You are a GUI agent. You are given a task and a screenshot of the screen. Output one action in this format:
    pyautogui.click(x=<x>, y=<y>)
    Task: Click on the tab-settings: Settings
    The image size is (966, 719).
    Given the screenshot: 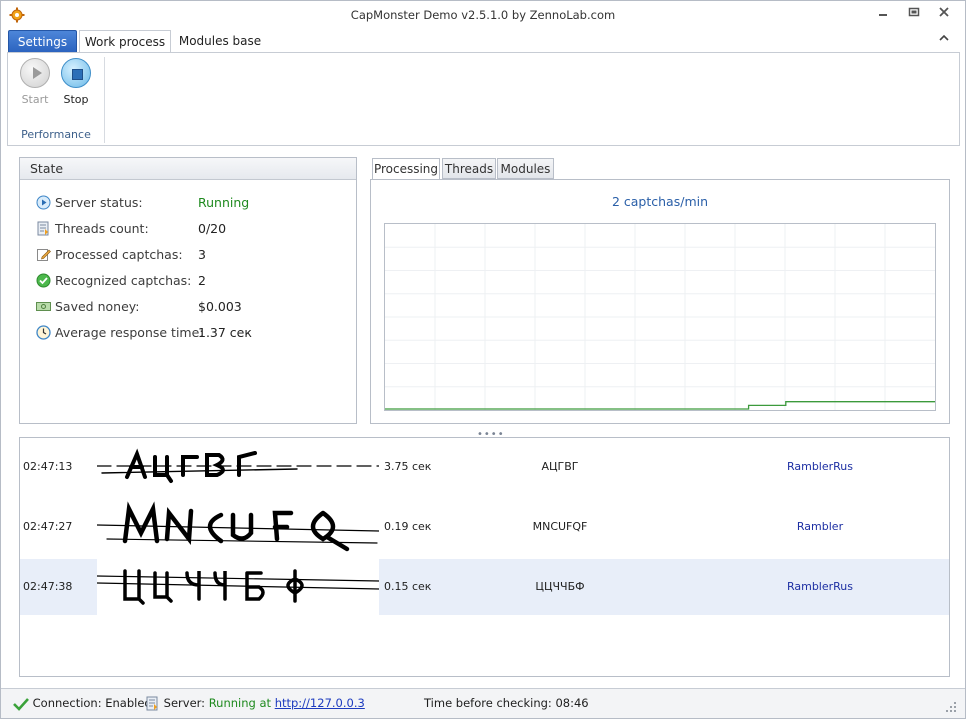 What is the action you would take?
    pyautogui.click(x=42, y=41)
    